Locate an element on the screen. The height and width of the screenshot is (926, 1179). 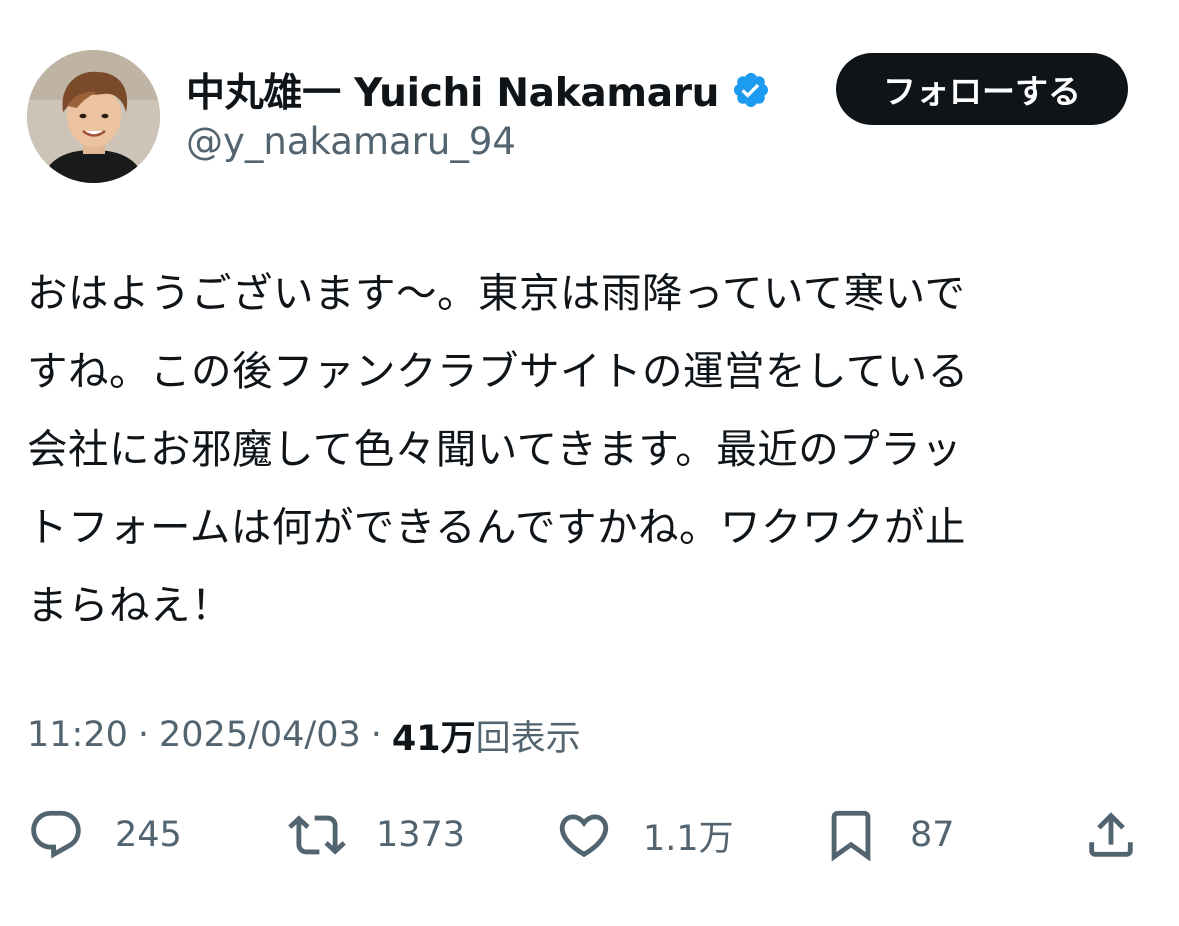
follow-button: フォローする is located at coordinates (982, 89).